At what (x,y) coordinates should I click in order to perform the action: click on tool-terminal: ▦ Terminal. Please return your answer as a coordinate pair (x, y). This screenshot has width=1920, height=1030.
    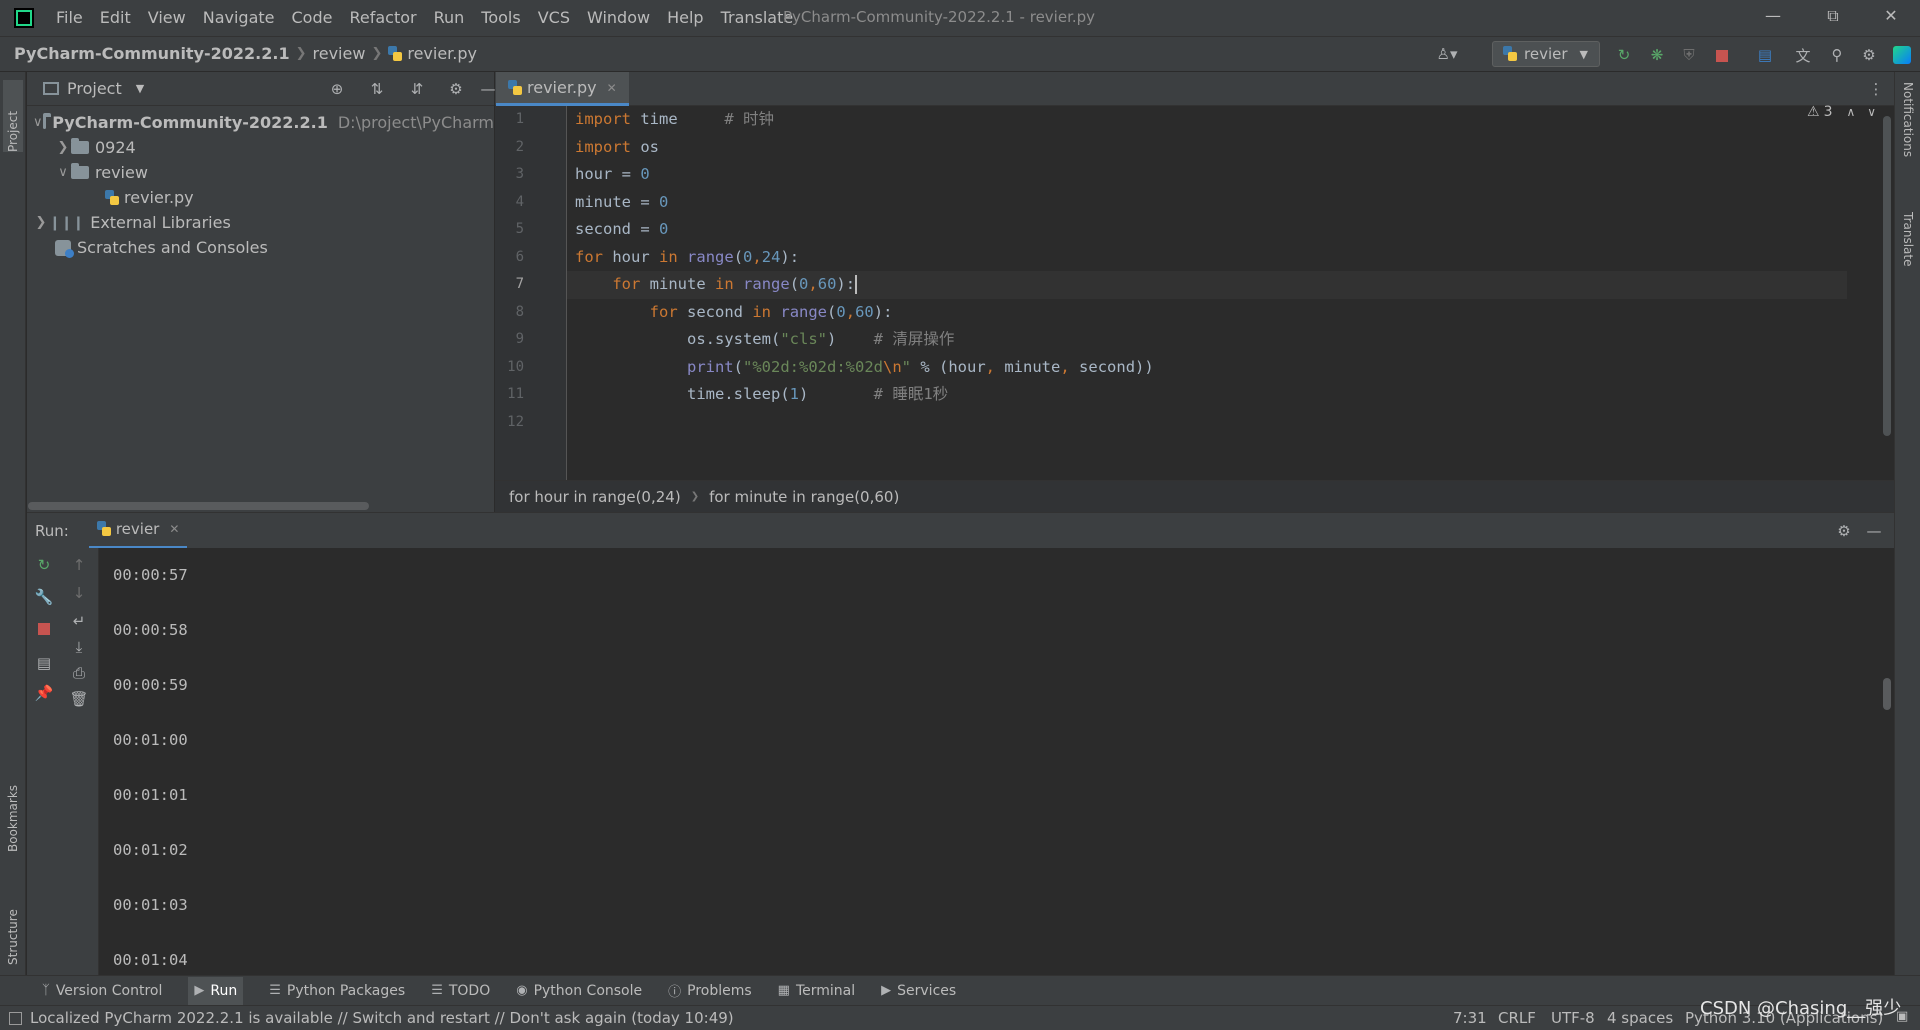
    Looking at the image, I should click on (816, 991).